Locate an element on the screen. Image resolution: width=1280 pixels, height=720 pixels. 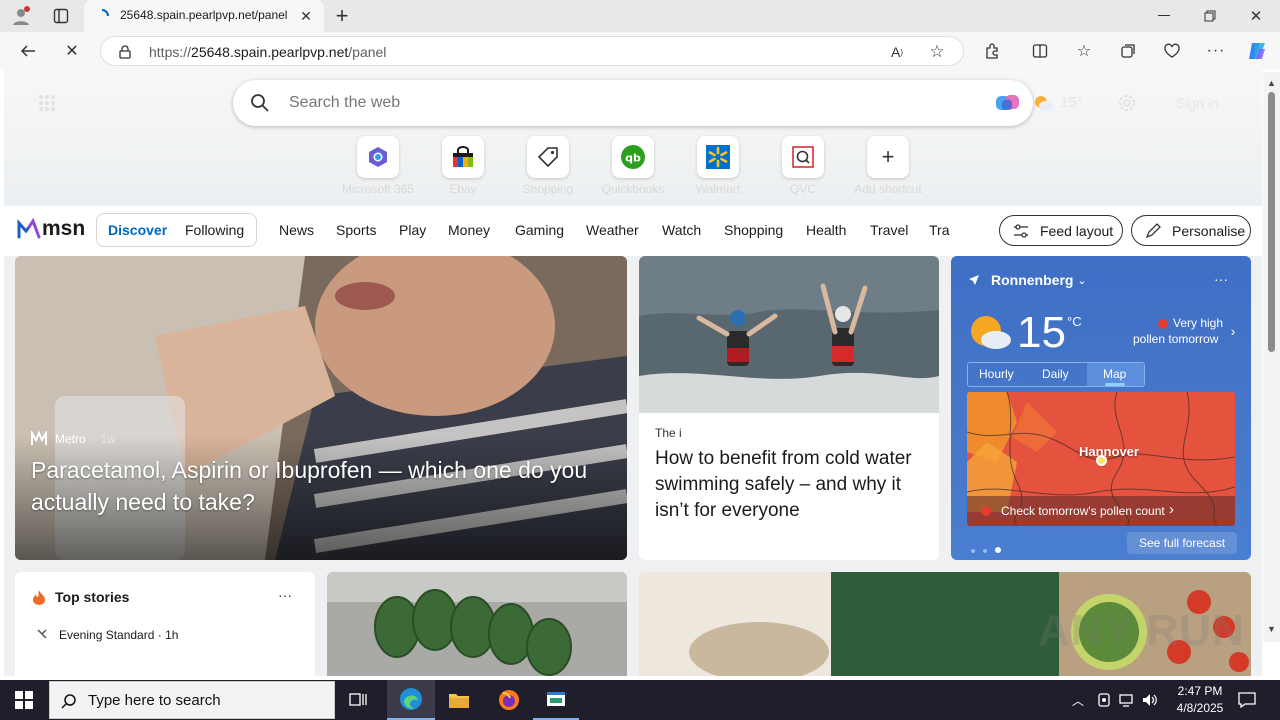
shortcut-microsoft-365: Microsoft 365 is located at coordinates (378, 166).